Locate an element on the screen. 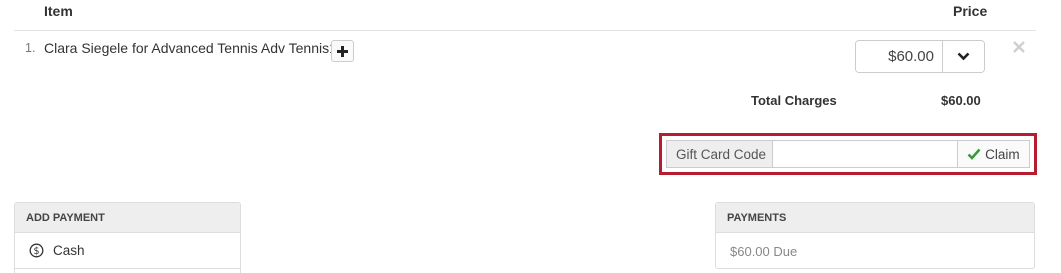 This screenshot has width=1061, height=273. total-charges-value: $60.00 is located at coordinates (961, 100).